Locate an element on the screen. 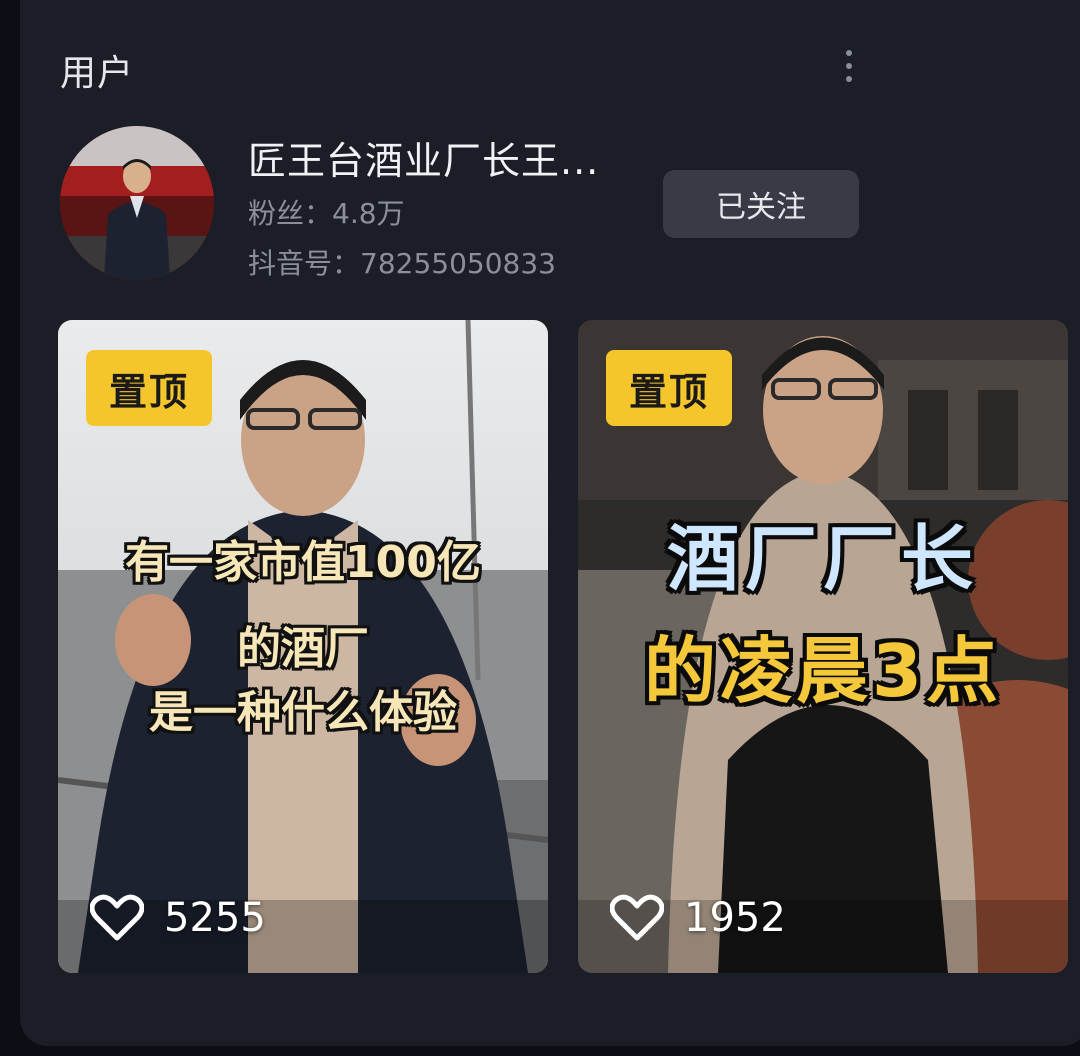 The height and width of the screenshot is (1056, 1080). video-caption-line: 的酒厂 is located at coordinates (303, 648).